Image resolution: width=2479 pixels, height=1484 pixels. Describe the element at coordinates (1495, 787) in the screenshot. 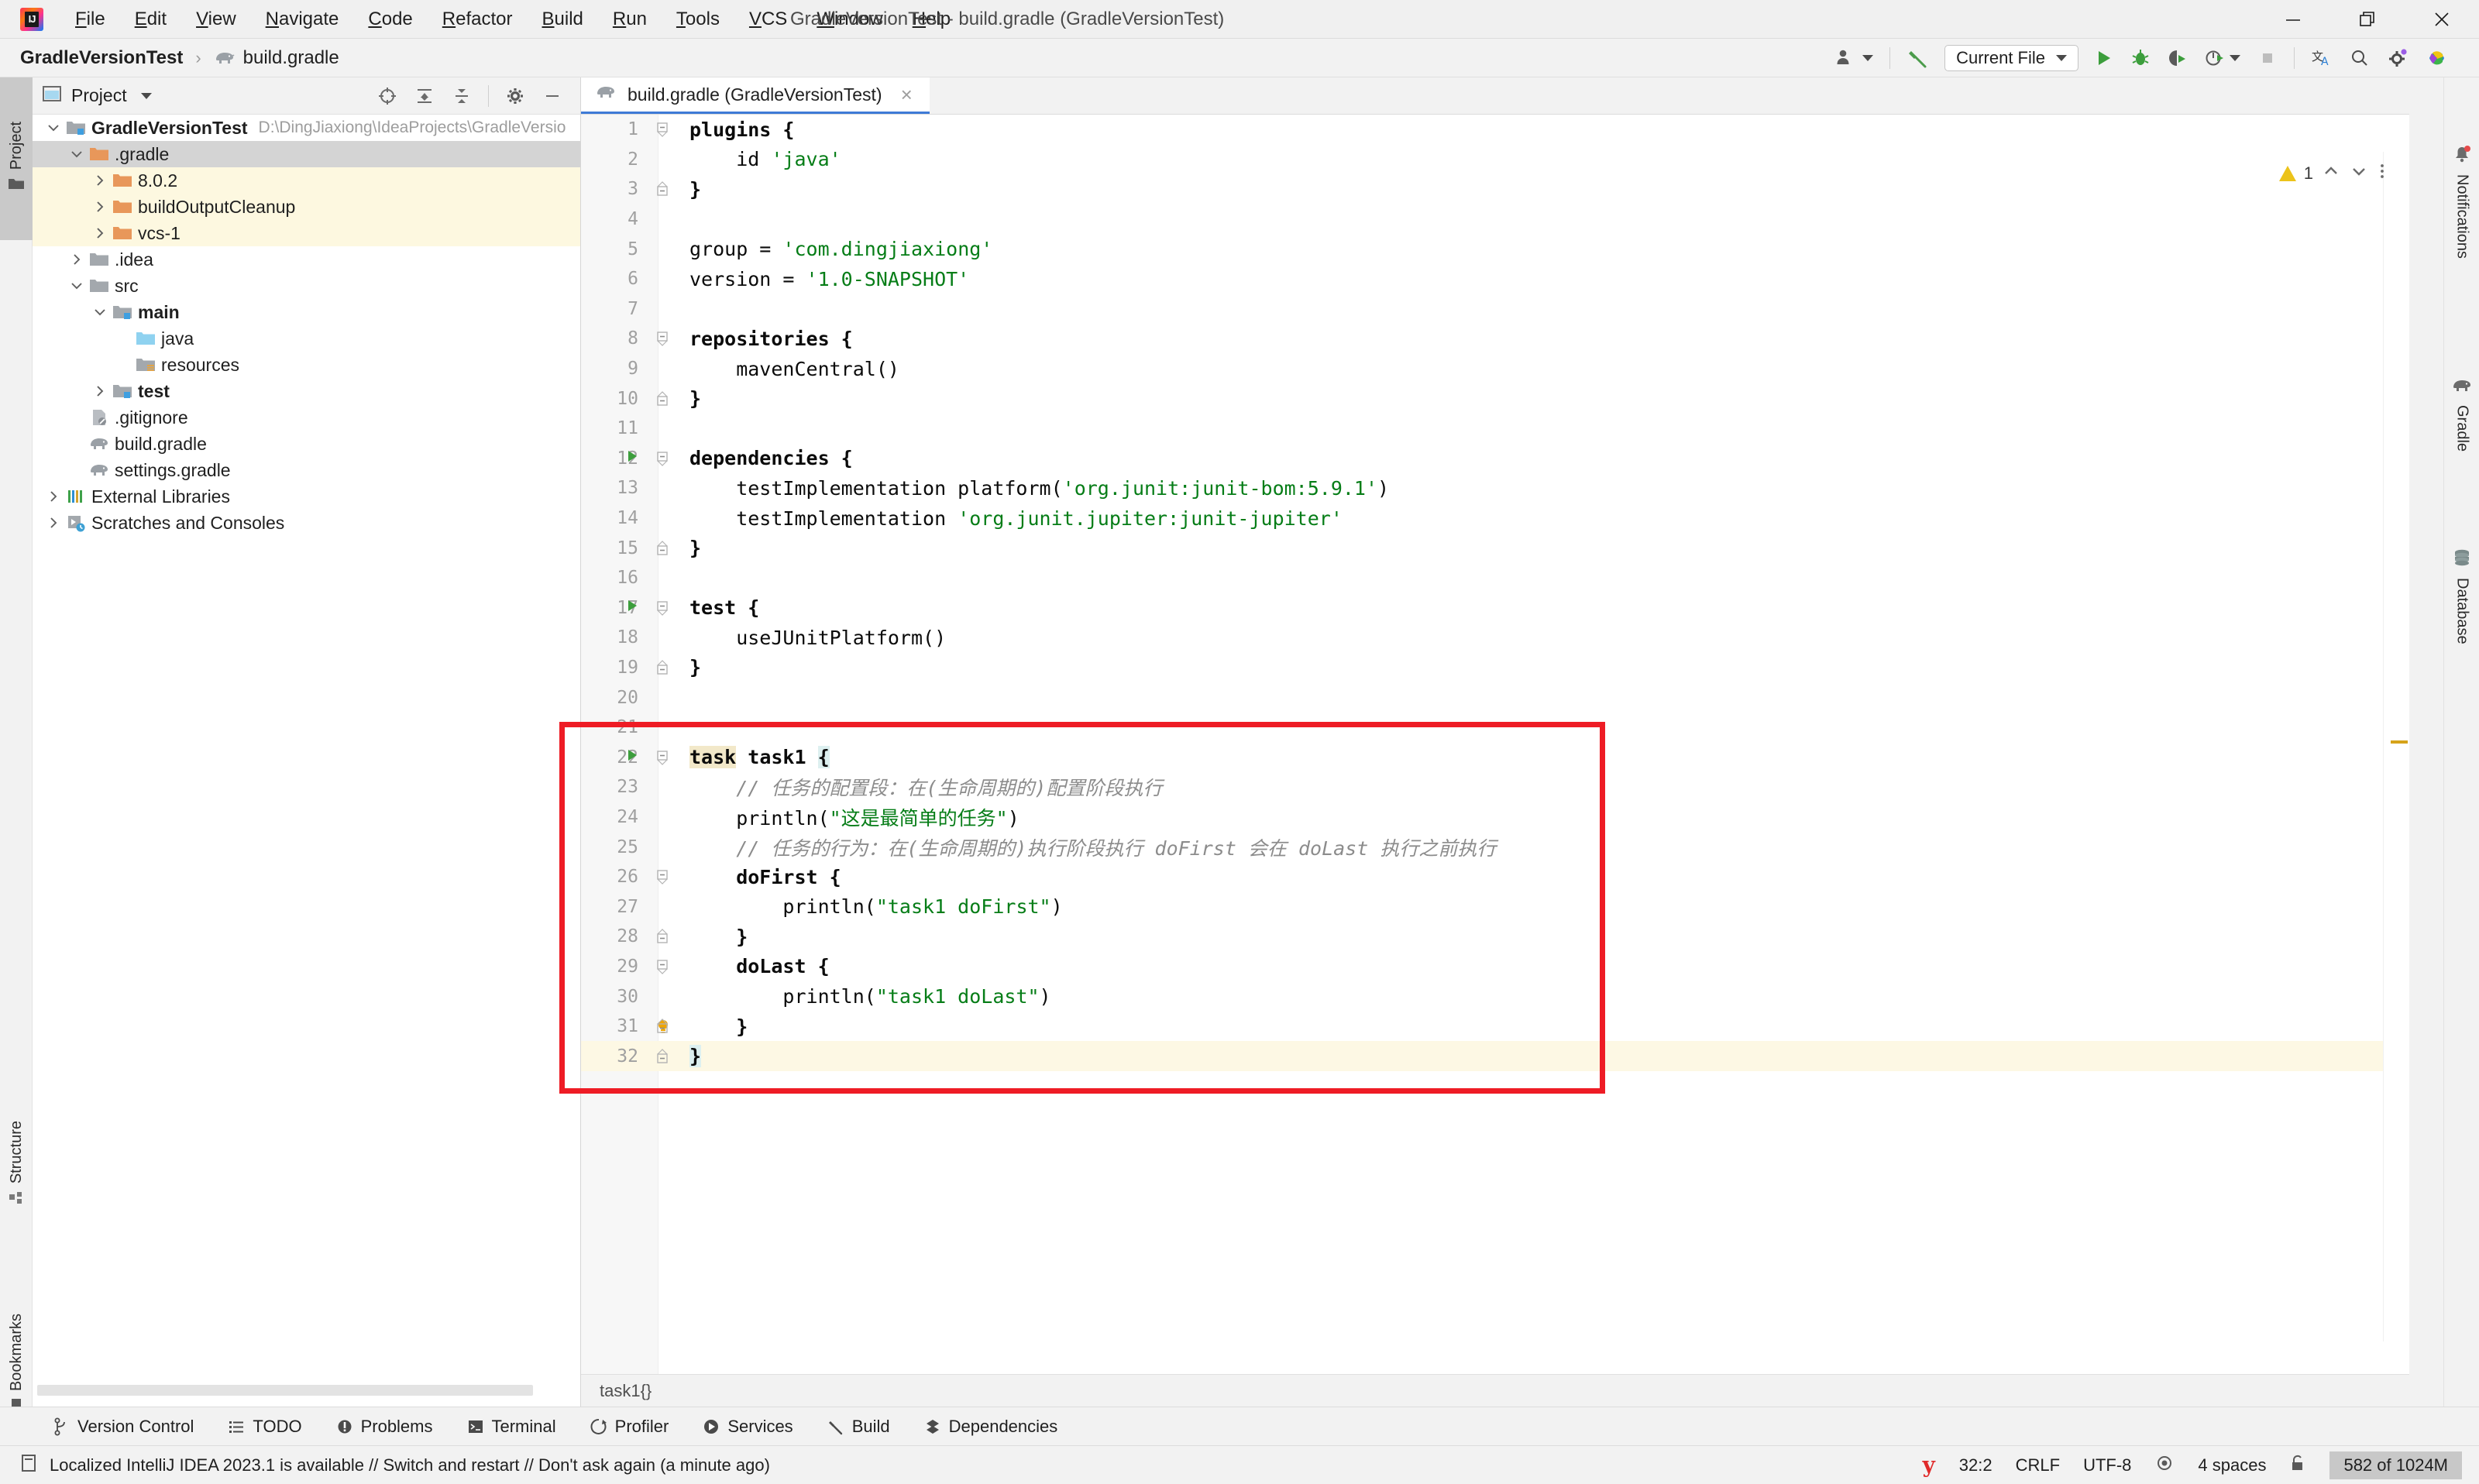

I see `code-line: 23 // 任务的配置段：在(生命周期的)配置阶段执行` at that location.